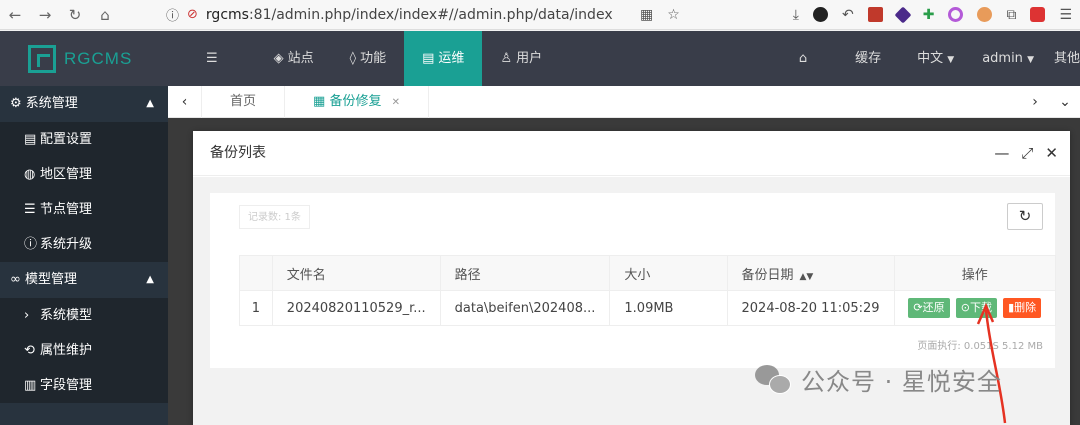 The image size is (1080, 425). I want to click on top-menu-site: ◈ 站点, so click(294, 58).